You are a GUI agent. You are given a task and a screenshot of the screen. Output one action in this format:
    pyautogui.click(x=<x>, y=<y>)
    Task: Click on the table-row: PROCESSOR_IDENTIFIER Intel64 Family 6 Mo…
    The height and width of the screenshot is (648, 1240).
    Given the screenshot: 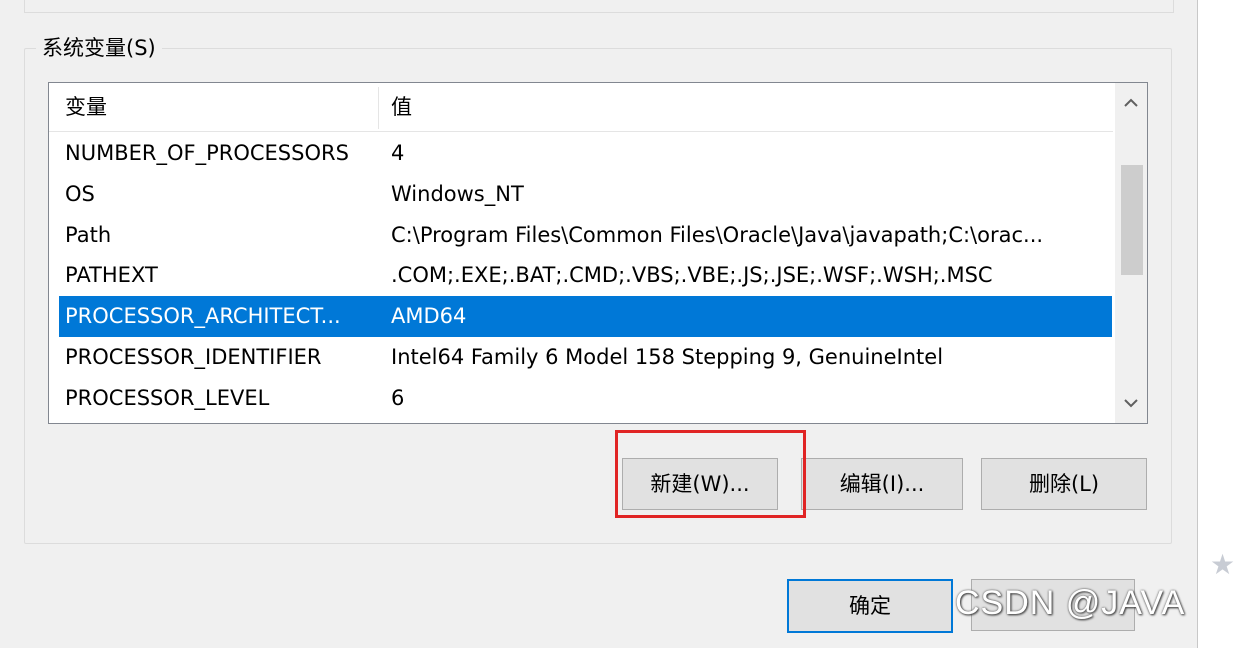 What is the action you would take?
    pyautogui.click(x=581, y=357)
    